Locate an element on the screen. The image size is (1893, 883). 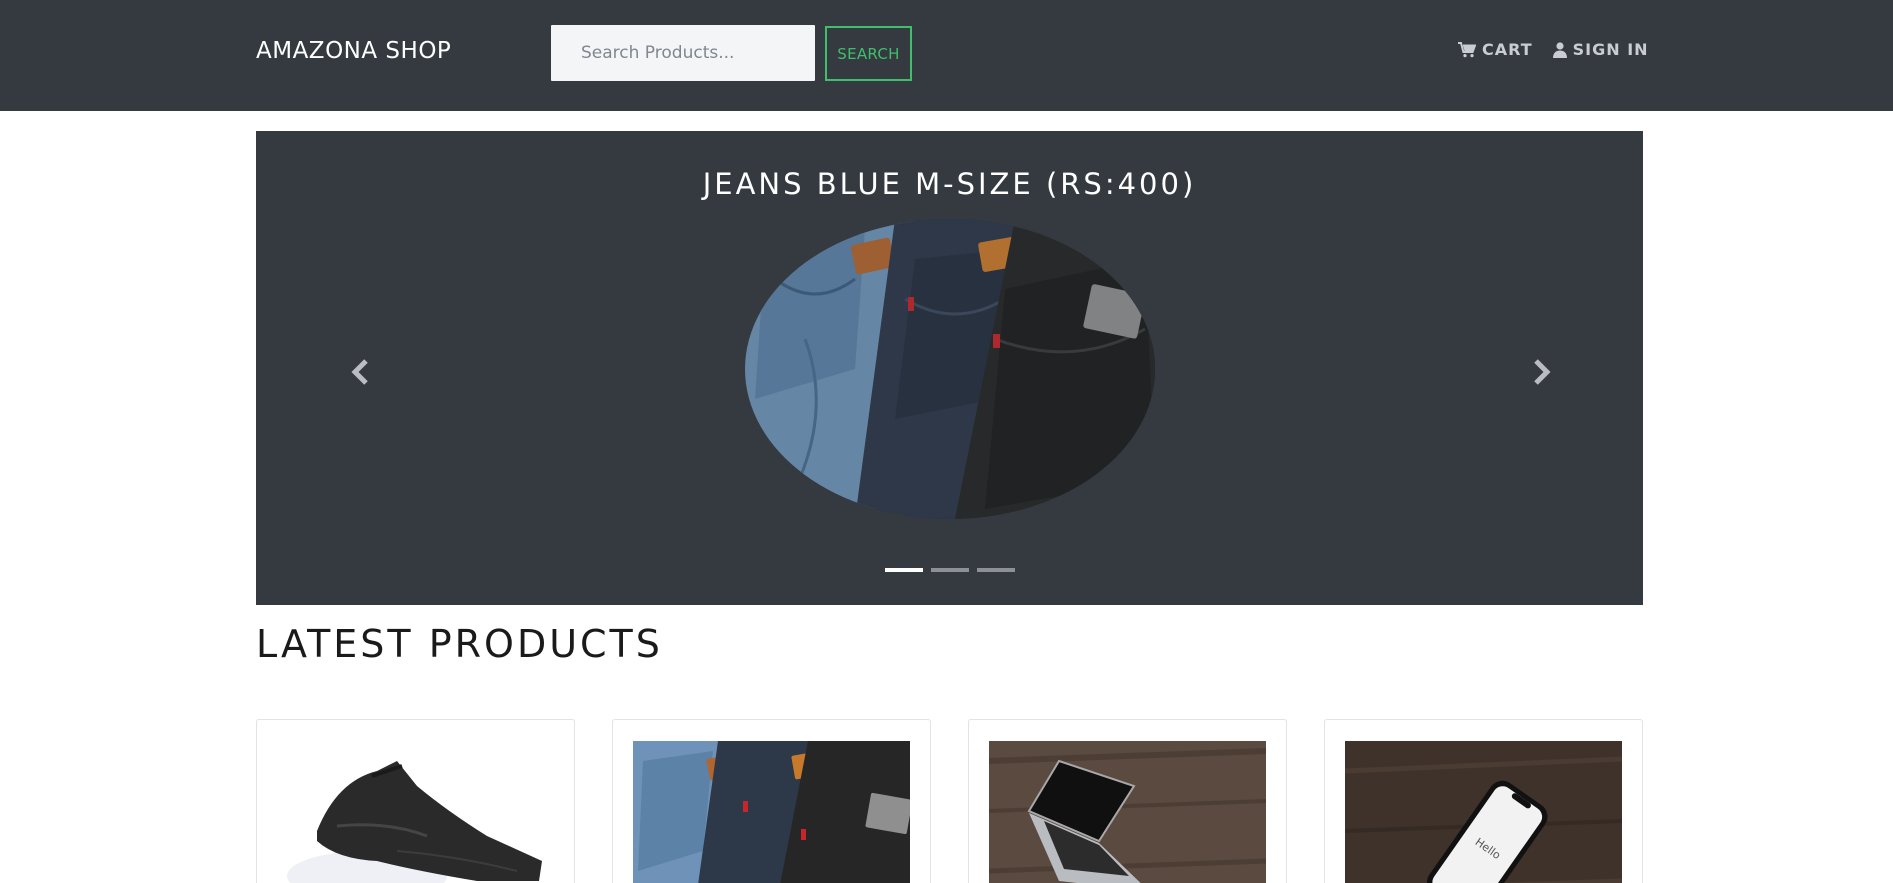
product-image-jeans-stack is located at coordinates (771, 812).